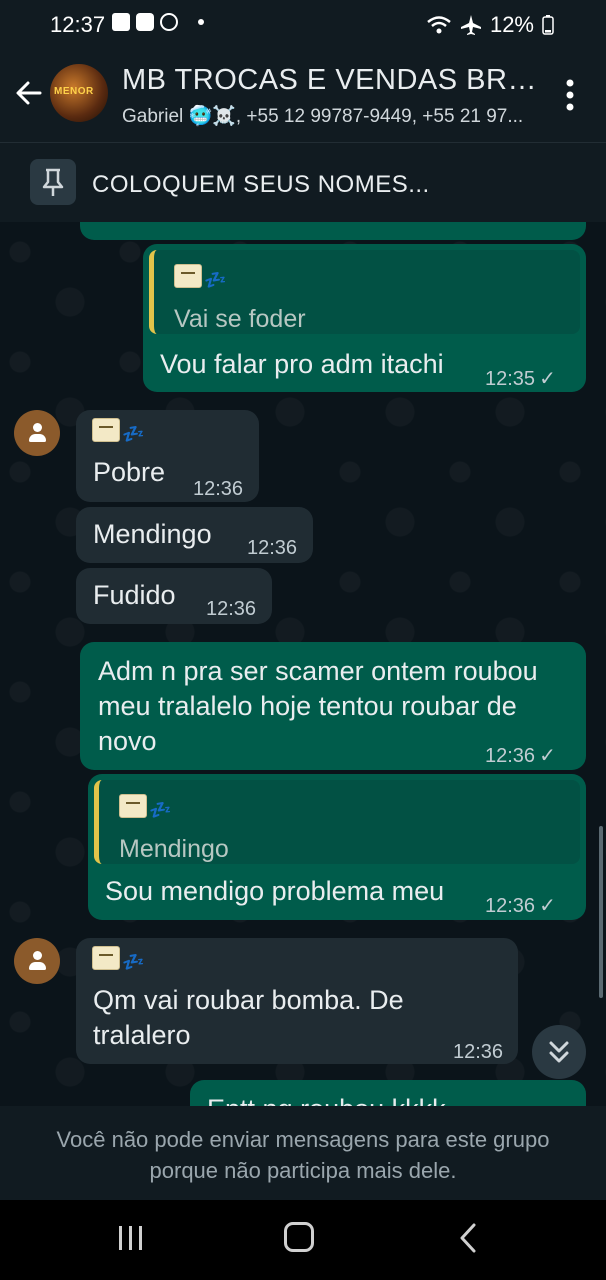  I want to click on message-text: Entt ng roubou kkkk, so click(326, 1099).